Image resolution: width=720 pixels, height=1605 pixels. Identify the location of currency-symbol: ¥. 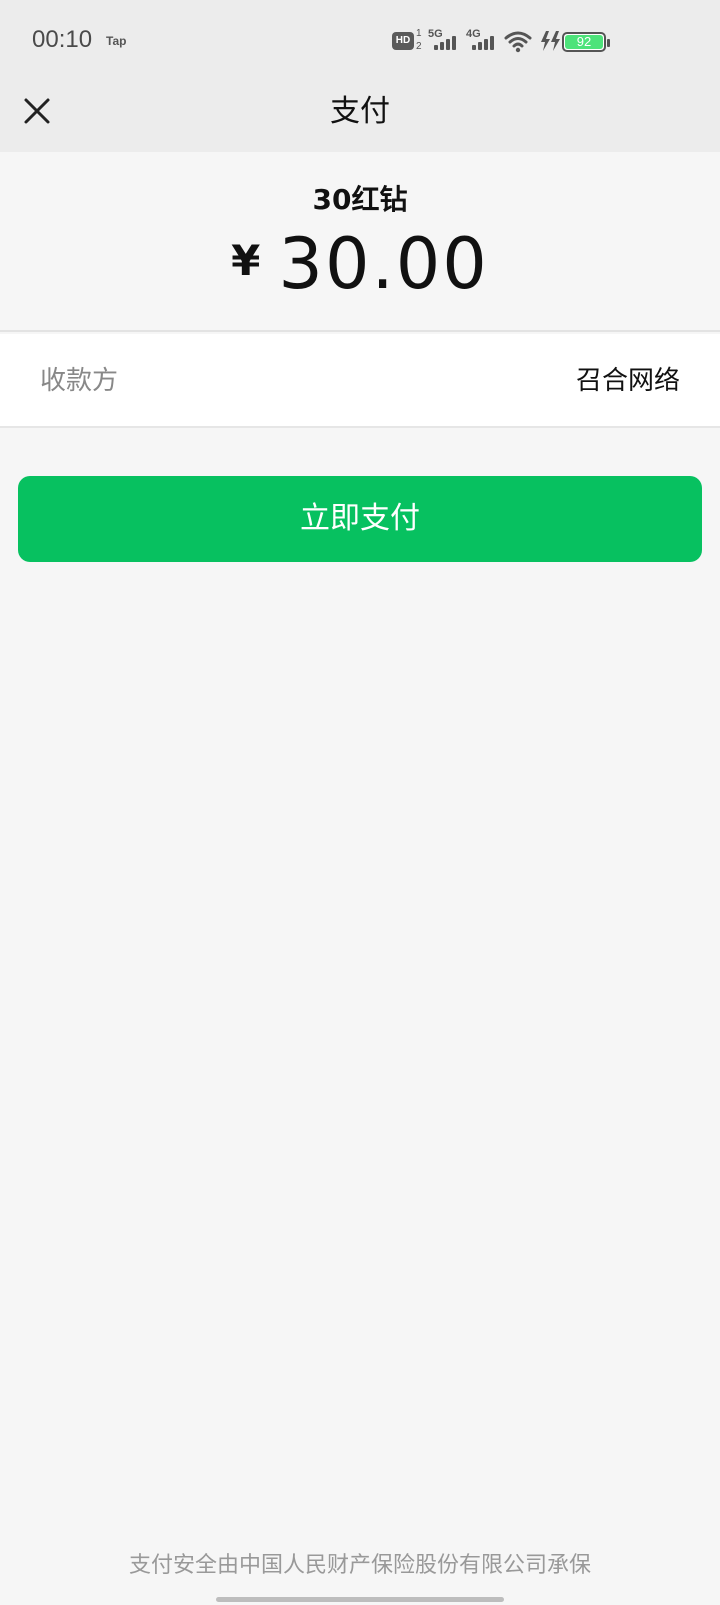
(246, 260).